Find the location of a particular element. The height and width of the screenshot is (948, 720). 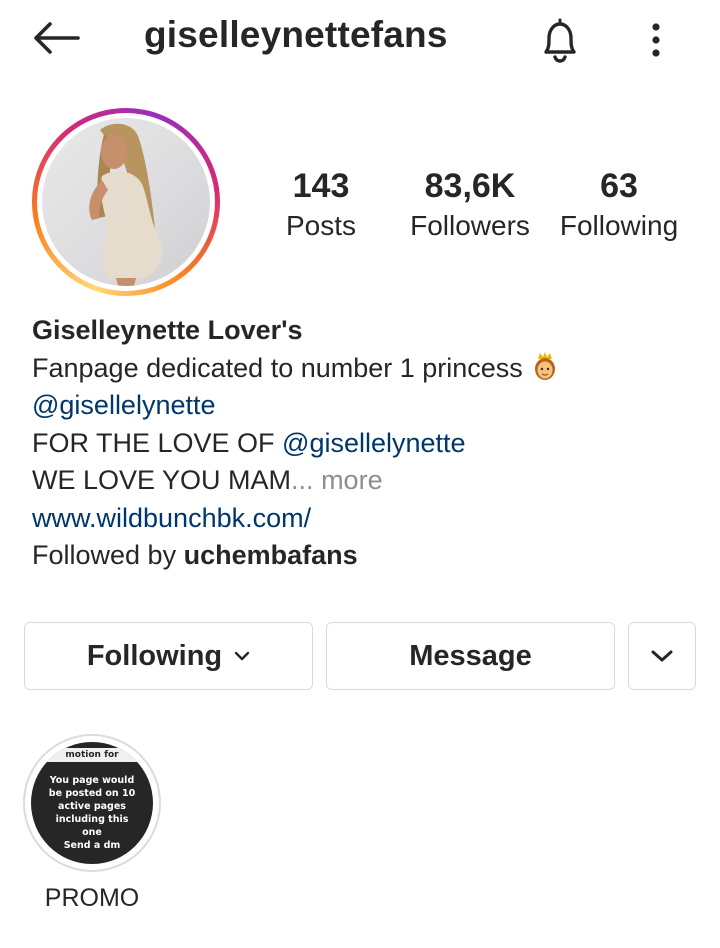

posts-label: Posts is located at coordinates (321, 225).